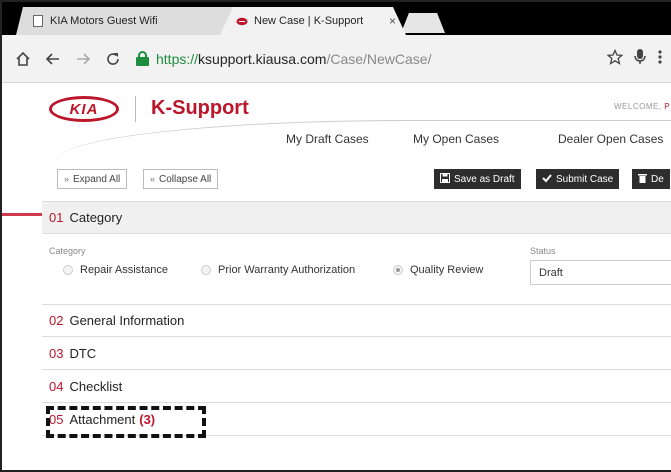 The height and width of the screenshot is (472, 671). I want to click on highlight-box, so click(126, 422).